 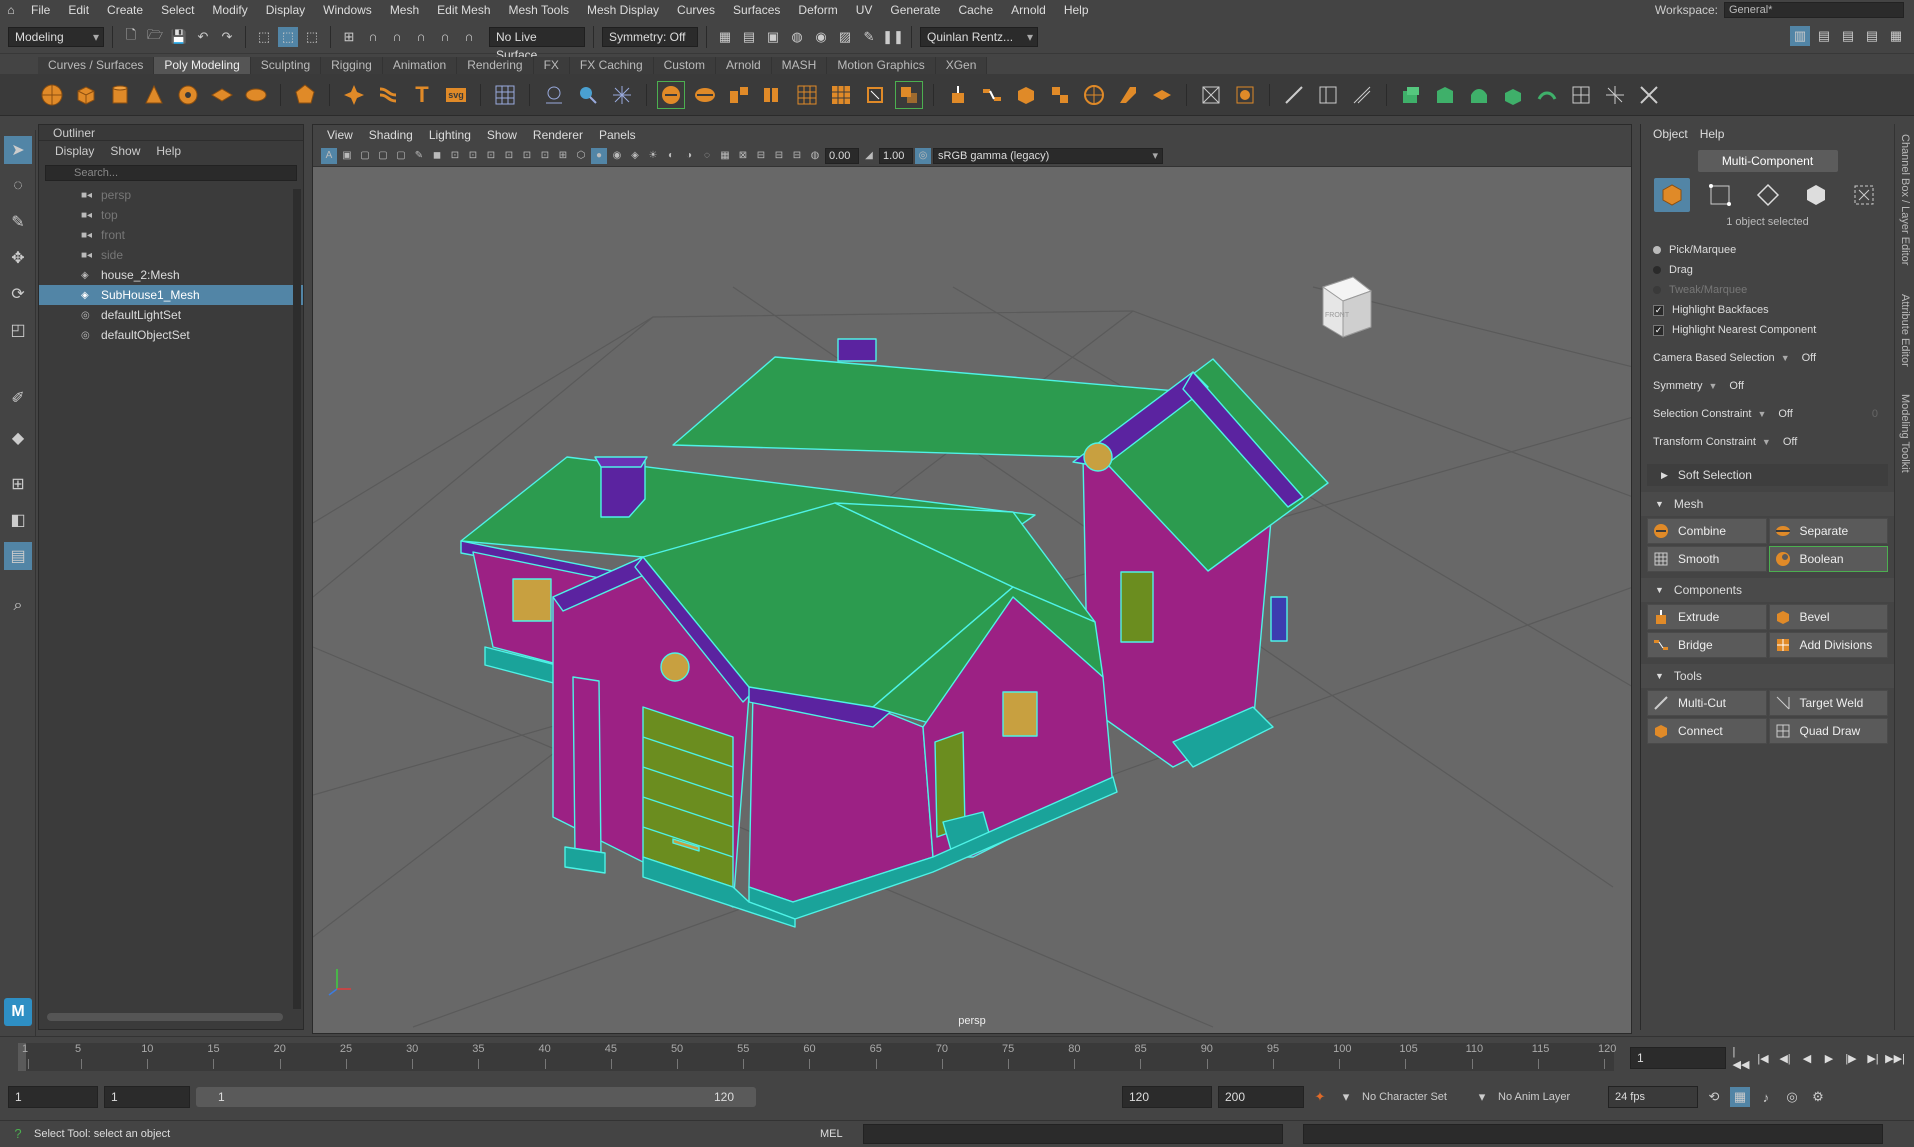 What do you see at coordinates (168, 151) in the screenshot?
I see `outliner-menu-help: Help` at bounding box center [168, 151].